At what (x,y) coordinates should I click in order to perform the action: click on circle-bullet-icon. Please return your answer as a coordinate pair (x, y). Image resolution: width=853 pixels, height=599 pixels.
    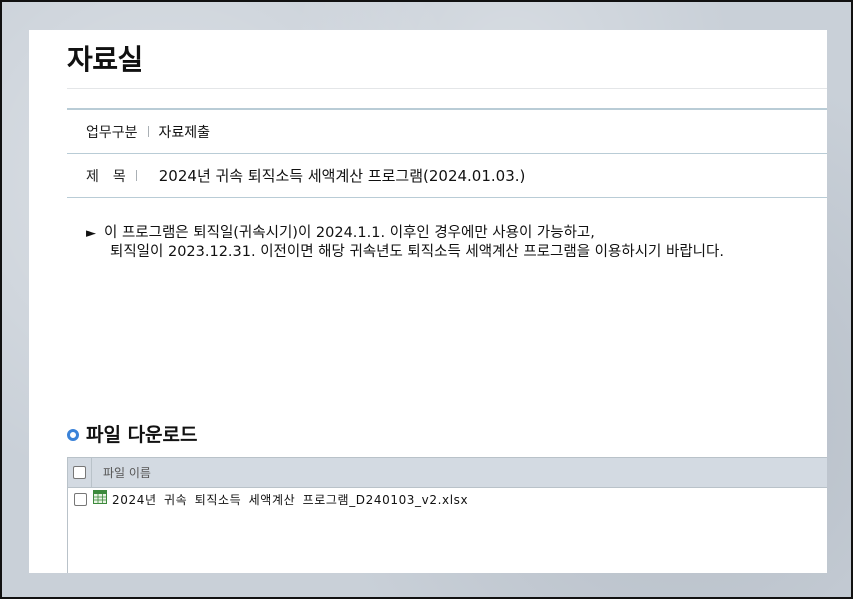
    Looking at the image, I should click on (73, 434).